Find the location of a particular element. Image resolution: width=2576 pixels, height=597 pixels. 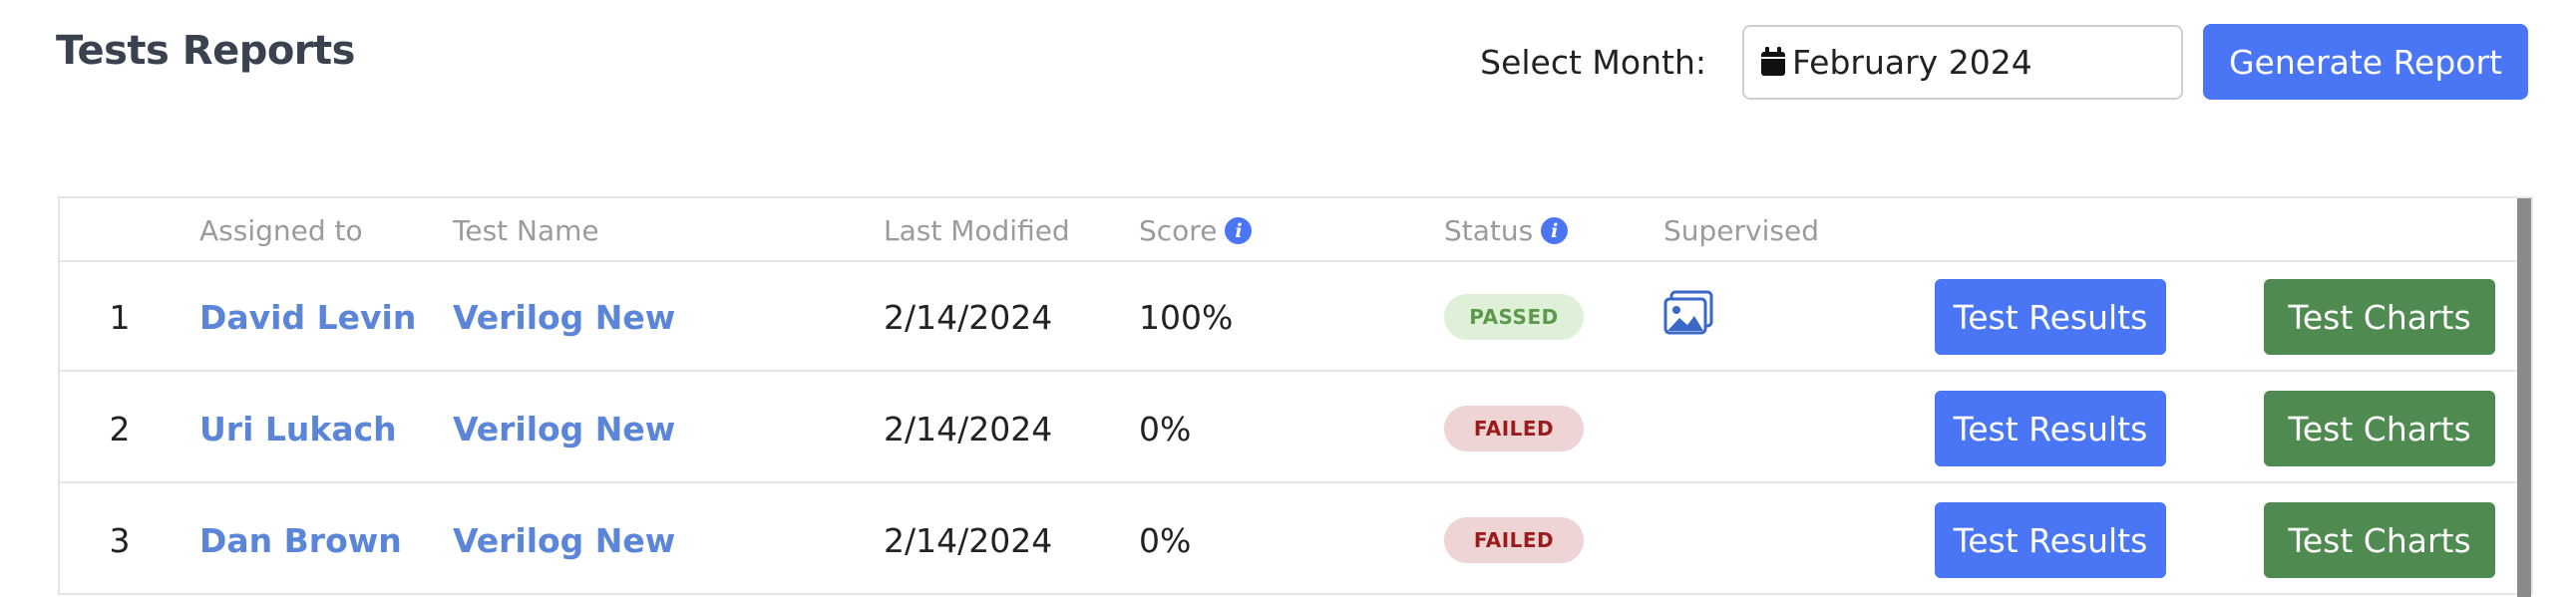

month-picker-input: February 2024 is located at coordinates (1962, 62).